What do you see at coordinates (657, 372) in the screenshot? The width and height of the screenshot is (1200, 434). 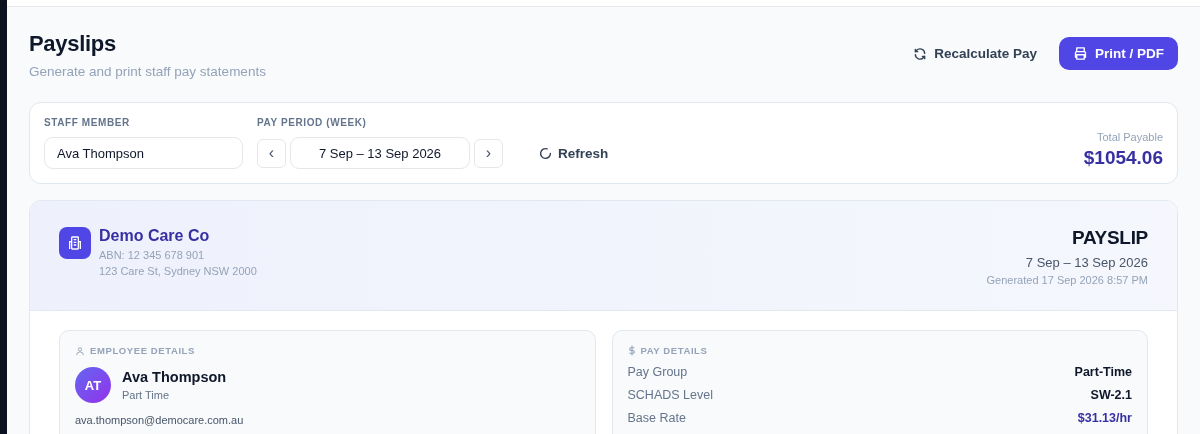 I see `detail-label: Pay Group` at bounding box center [657, 372].